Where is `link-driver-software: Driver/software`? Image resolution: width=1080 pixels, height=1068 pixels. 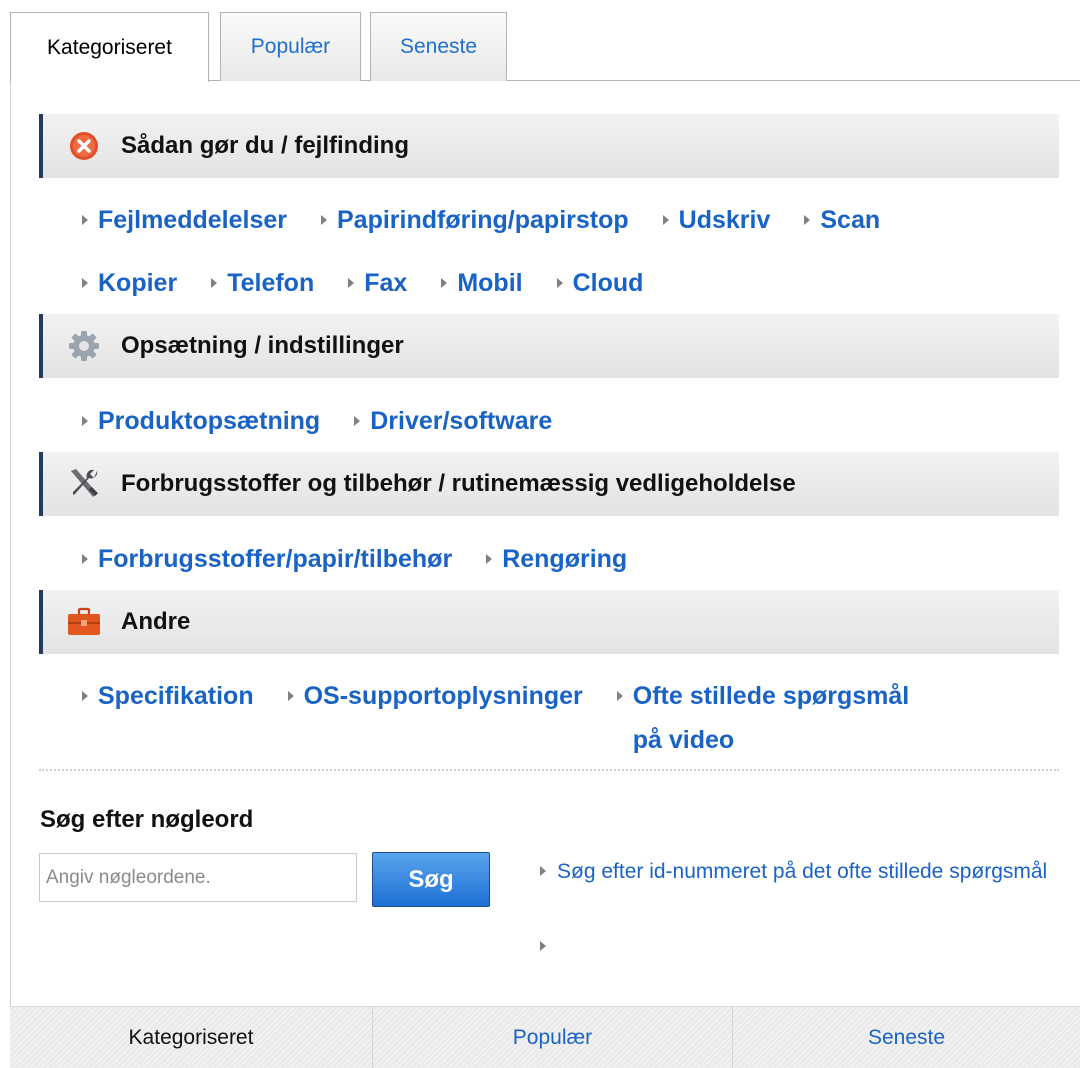
link-driver-software: Driver/software is located at coordinates (453, 421).